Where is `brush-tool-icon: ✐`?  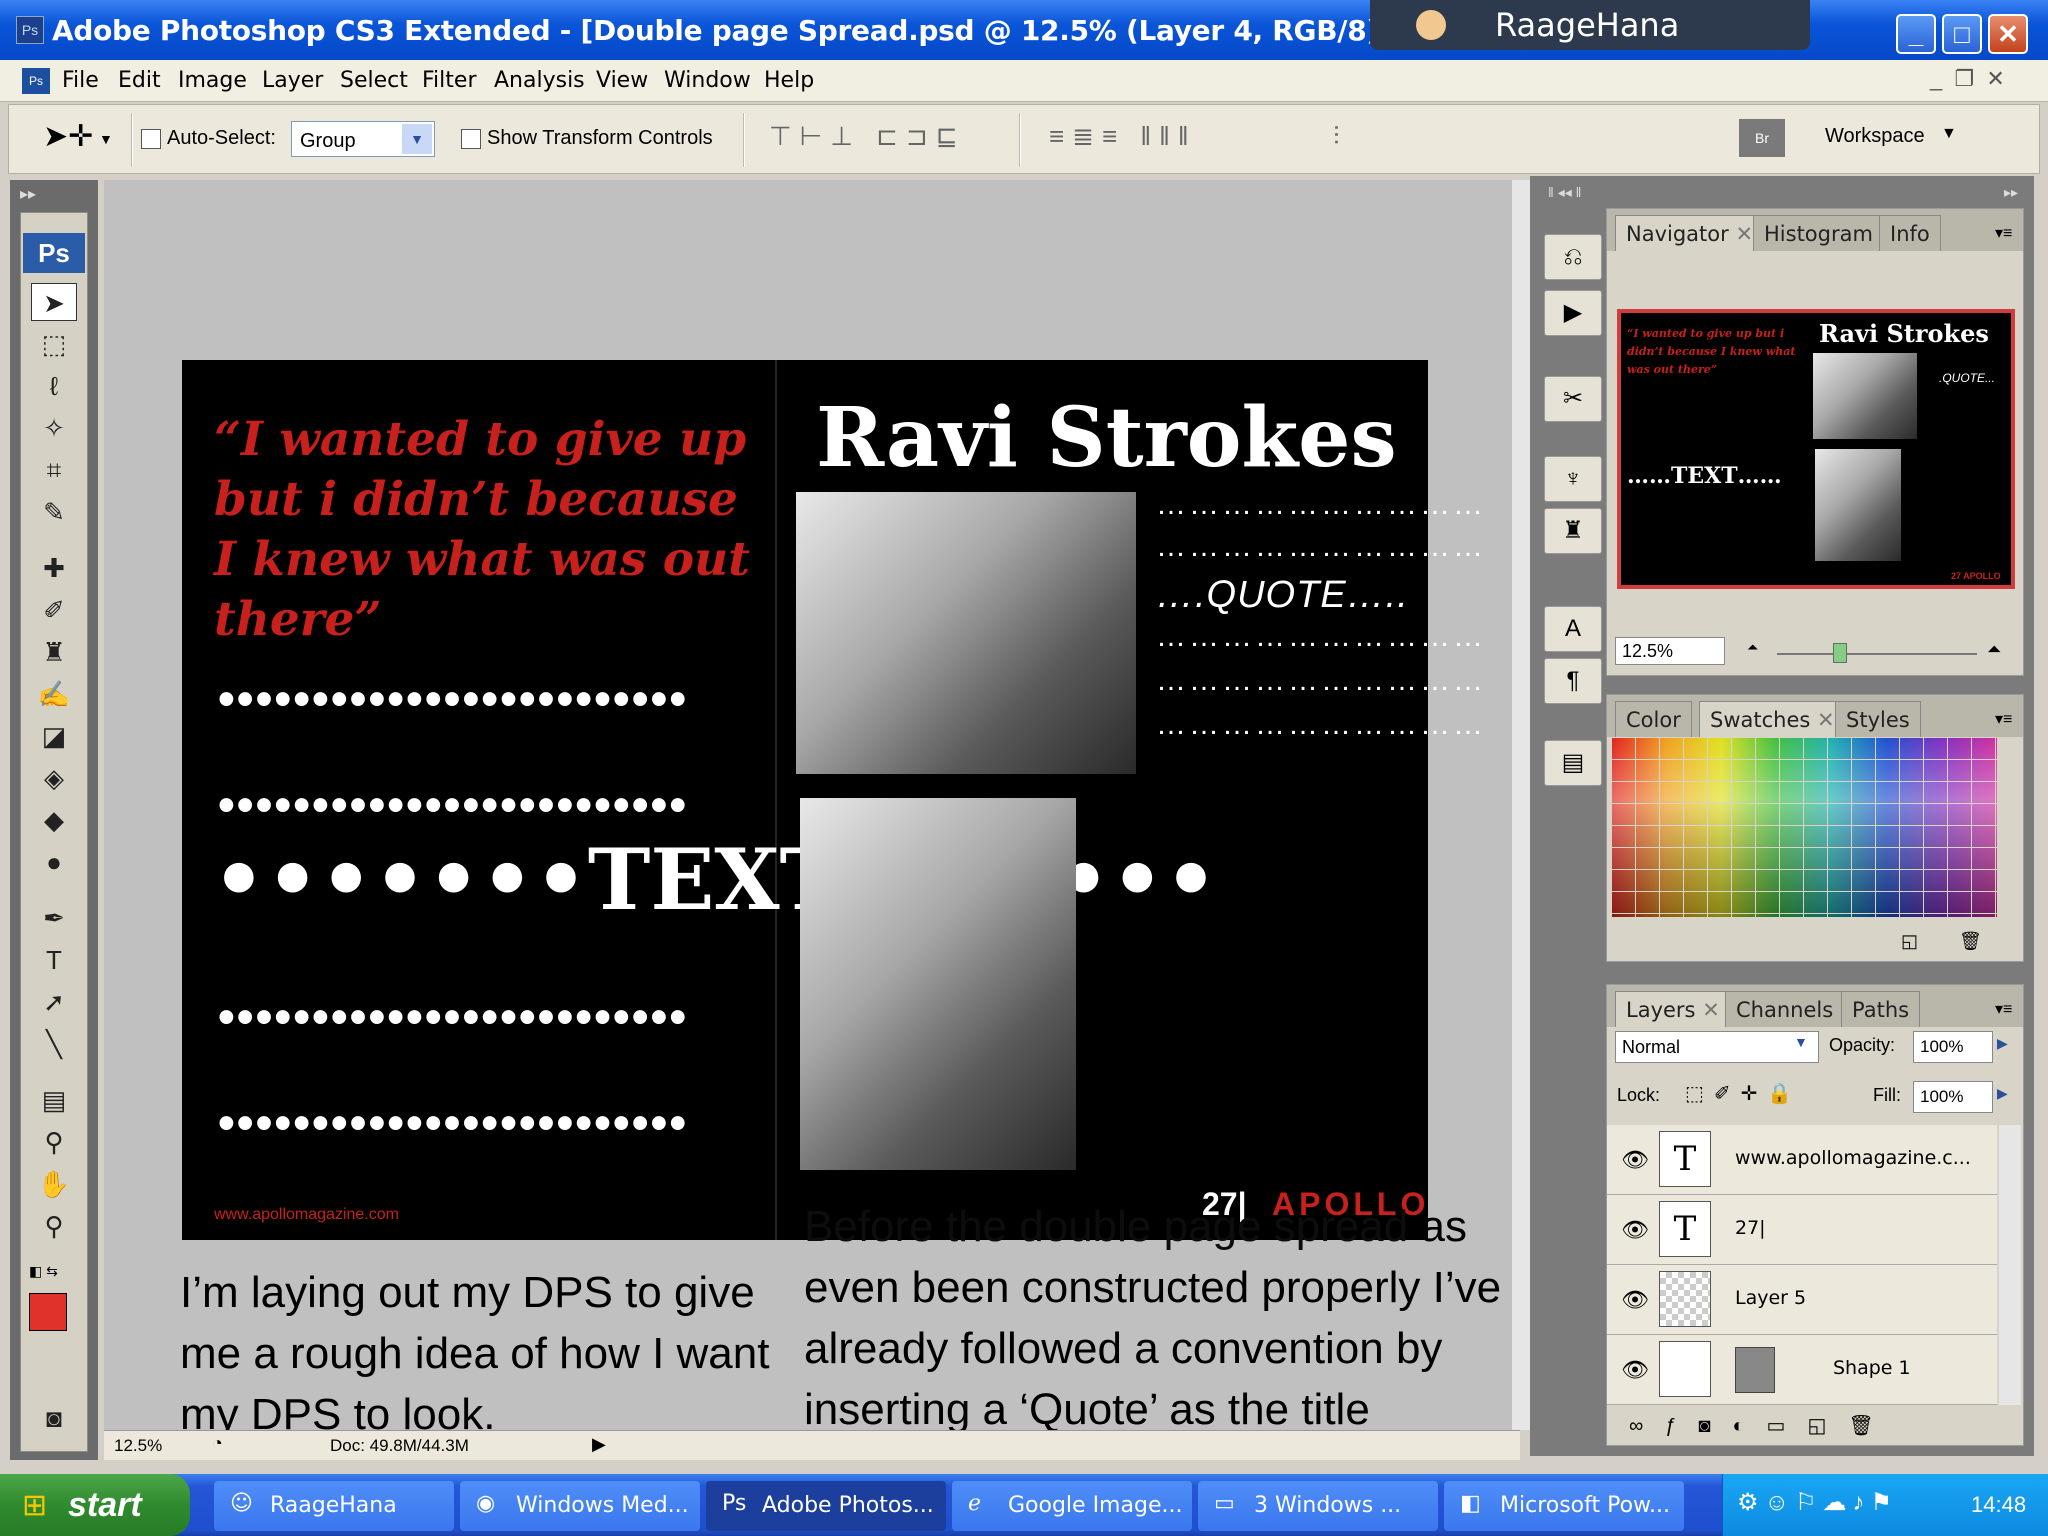
brush-tool-icon: ✐ is located at coordinates (54, 610).